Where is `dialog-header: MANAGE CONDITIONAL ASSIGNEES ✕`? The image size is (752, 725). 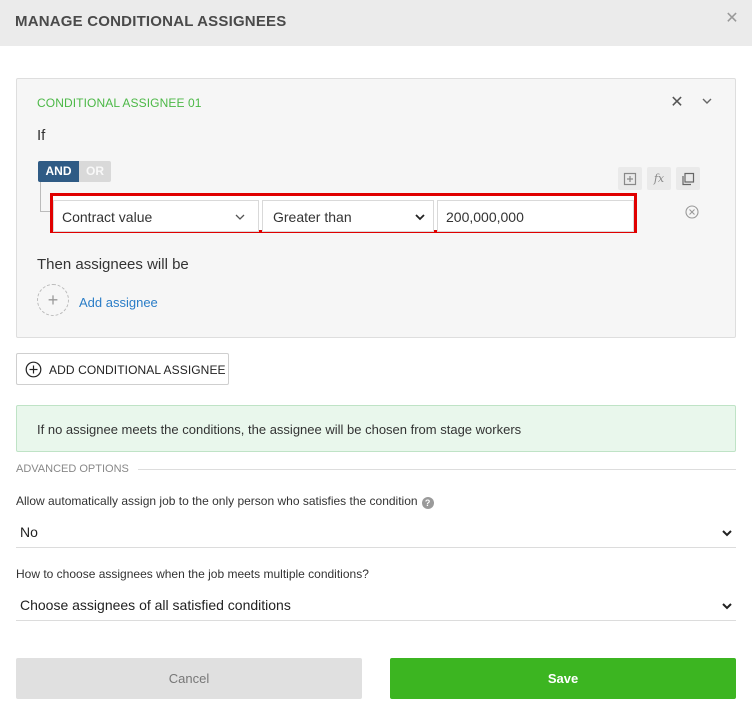 dialog-header: MANAGE CONDITIONAL ASSIGNEES ✕ is located at coordinates (376, 23).